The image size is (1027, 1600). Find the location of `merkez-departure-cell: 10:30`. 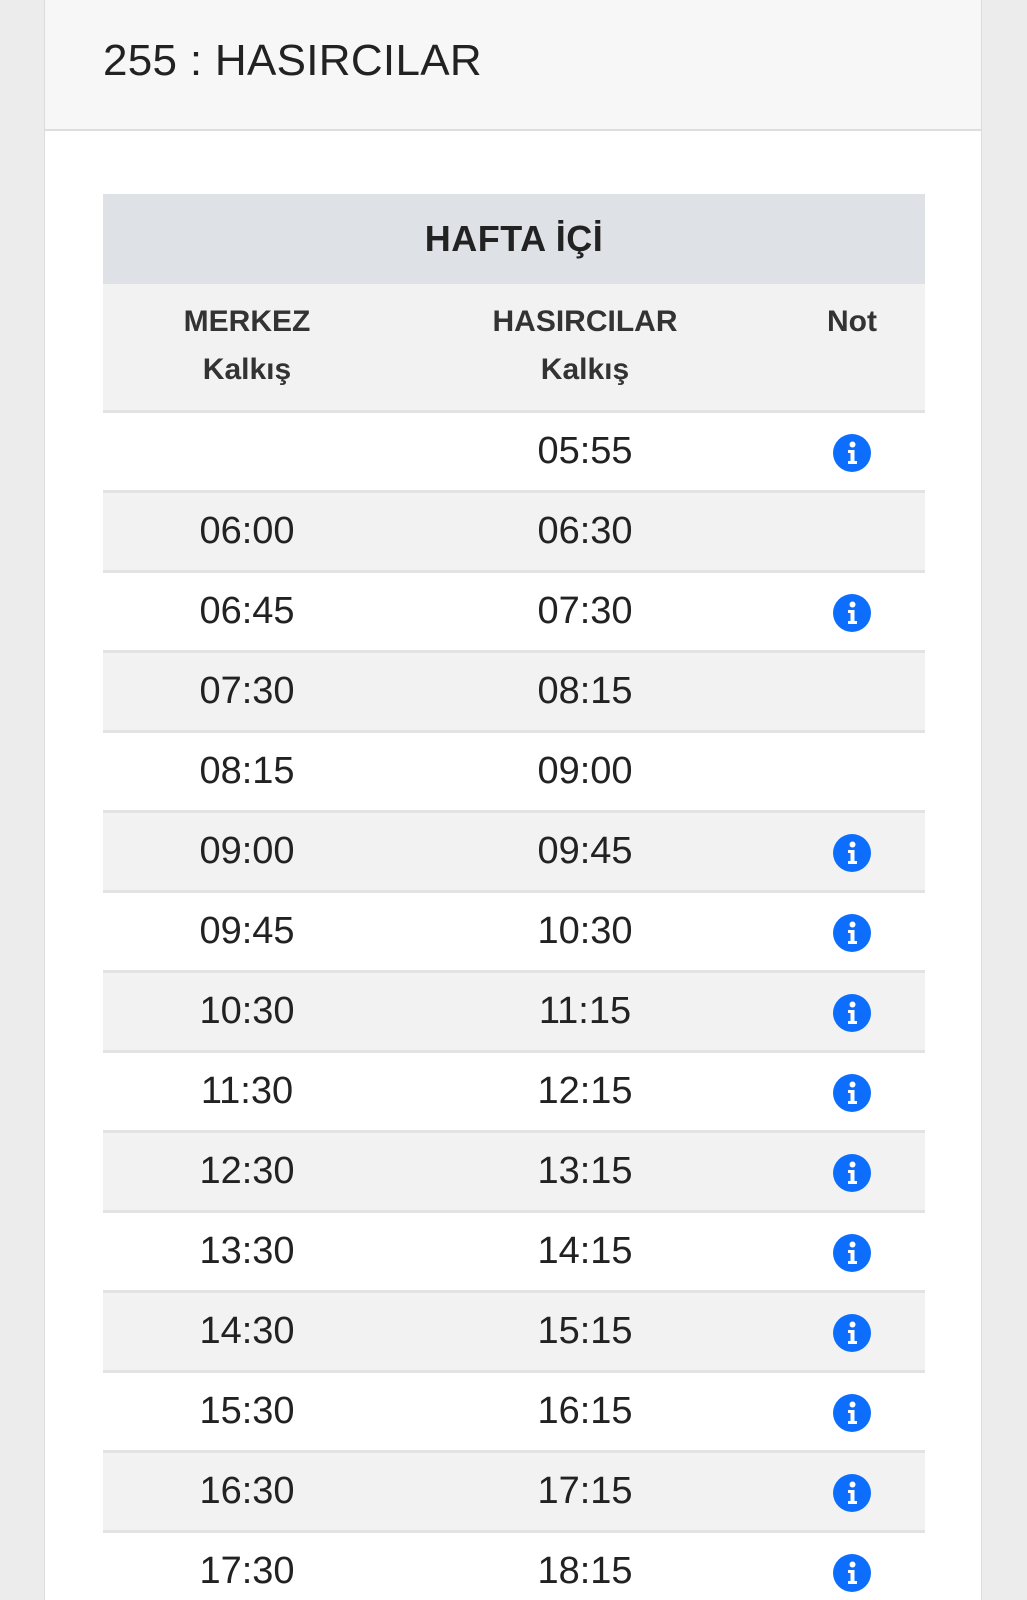

merkez-departure-cell: 10:30 is located at coordinates (247, 1011).